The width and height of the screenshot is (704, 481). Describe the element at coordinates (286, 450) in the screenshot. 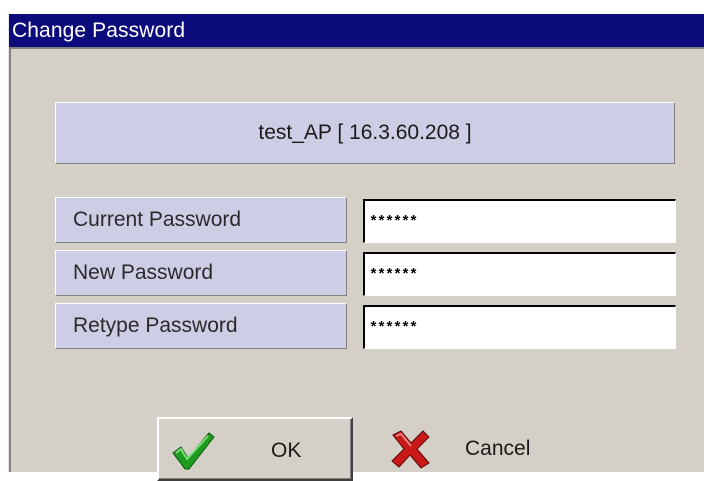

I see `ok-button-label: OK` at that location.